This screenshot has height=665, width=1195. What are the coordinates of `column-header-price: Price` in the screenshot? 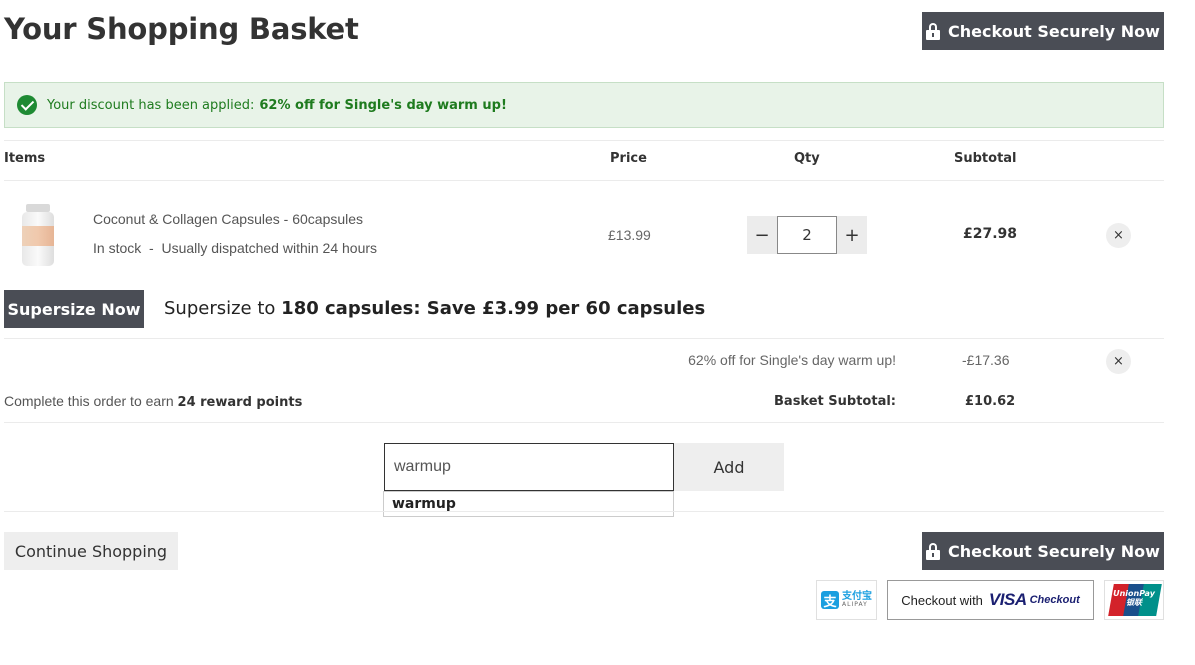 It's located at (628, 158).